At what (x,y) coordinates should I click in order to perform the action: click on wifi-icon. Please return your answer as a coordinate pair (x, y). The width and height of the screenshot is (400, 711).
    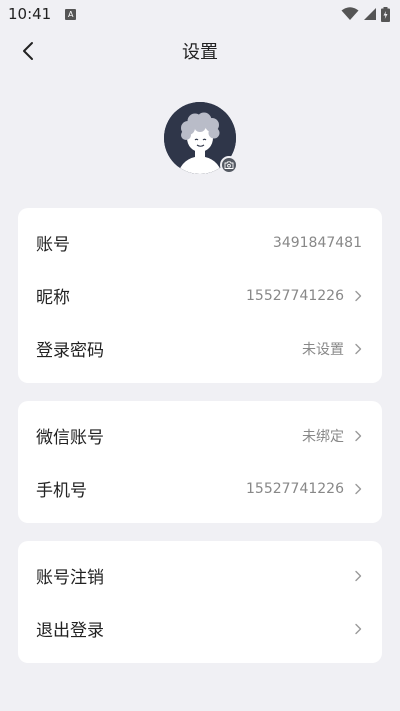
    Looking at the image, I should click on (350, 13).